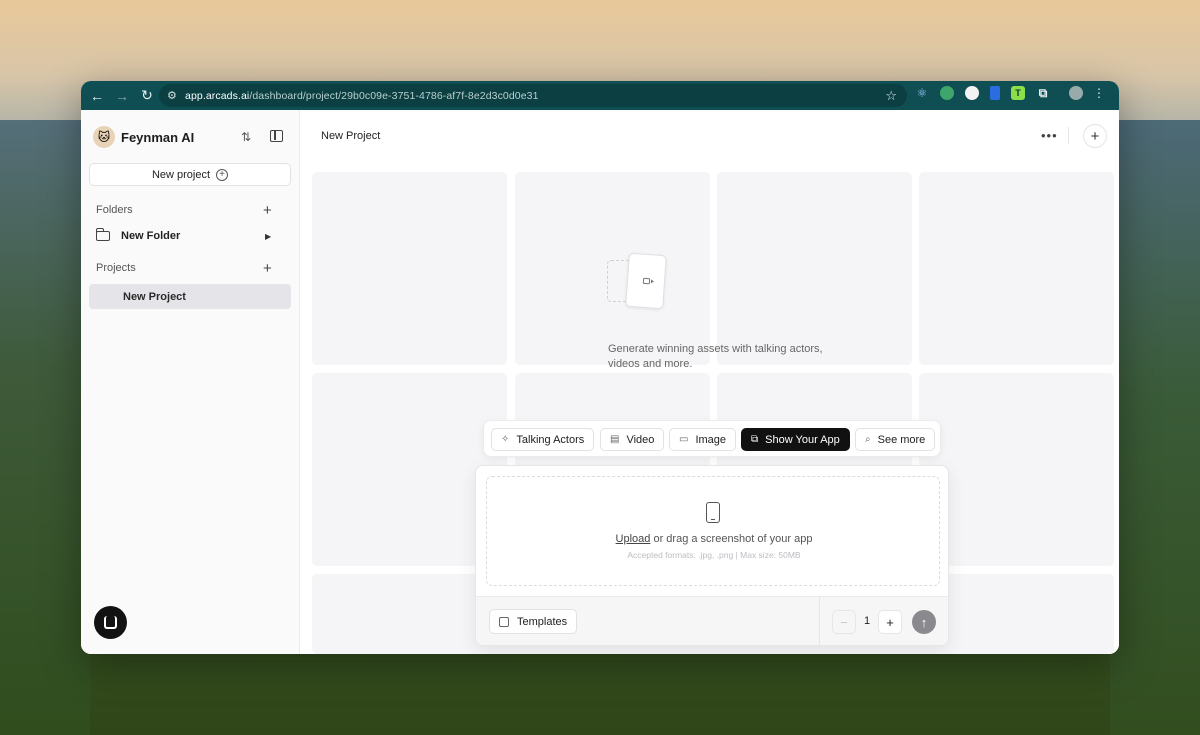  Describe the element at coordinates (246, 137) in the screenshot. I see `chevron-up-down-icon: ⇅` at that location.